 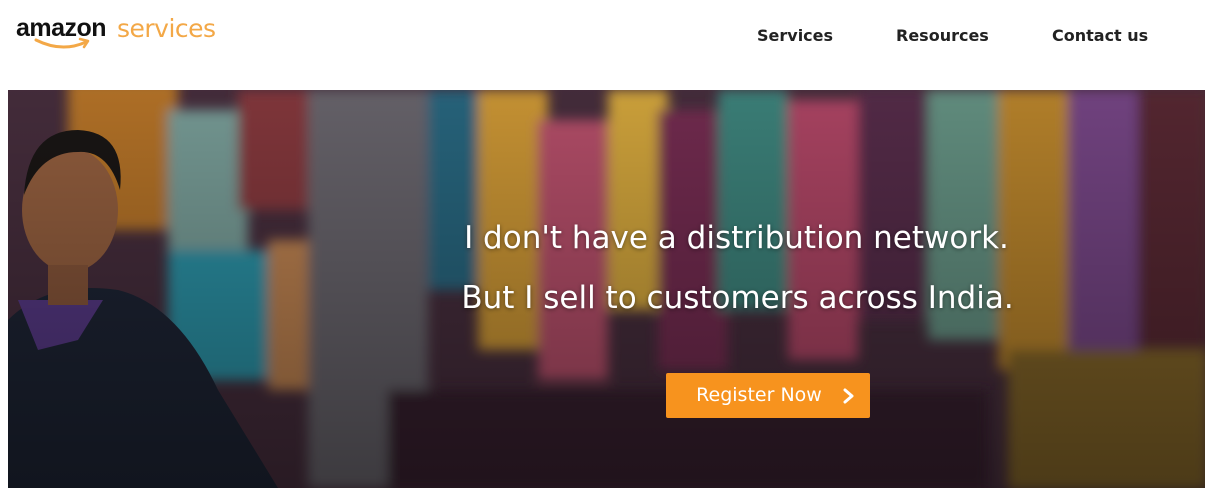 I want to click on hero-headline-line1: I don't have a distribution network., so click(x=736, y=238).